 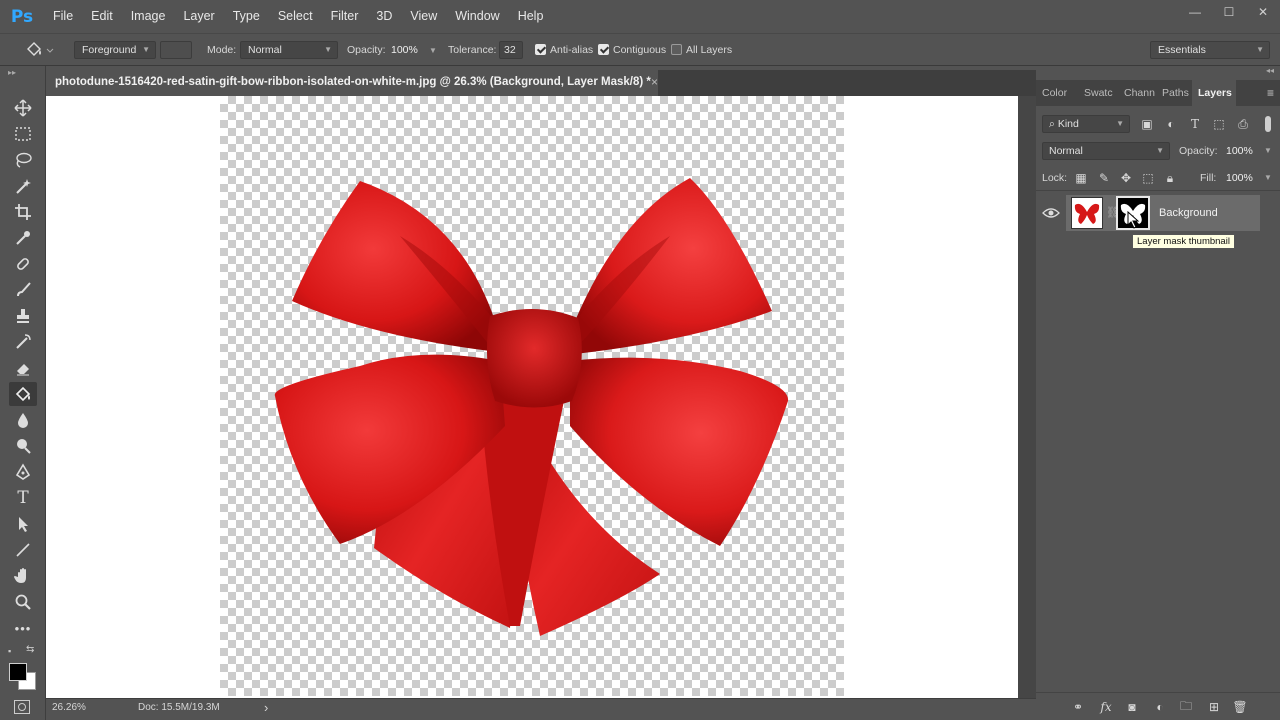 I want to click on layer-style-fx-icon: fx, so click(x=1106, y=707).